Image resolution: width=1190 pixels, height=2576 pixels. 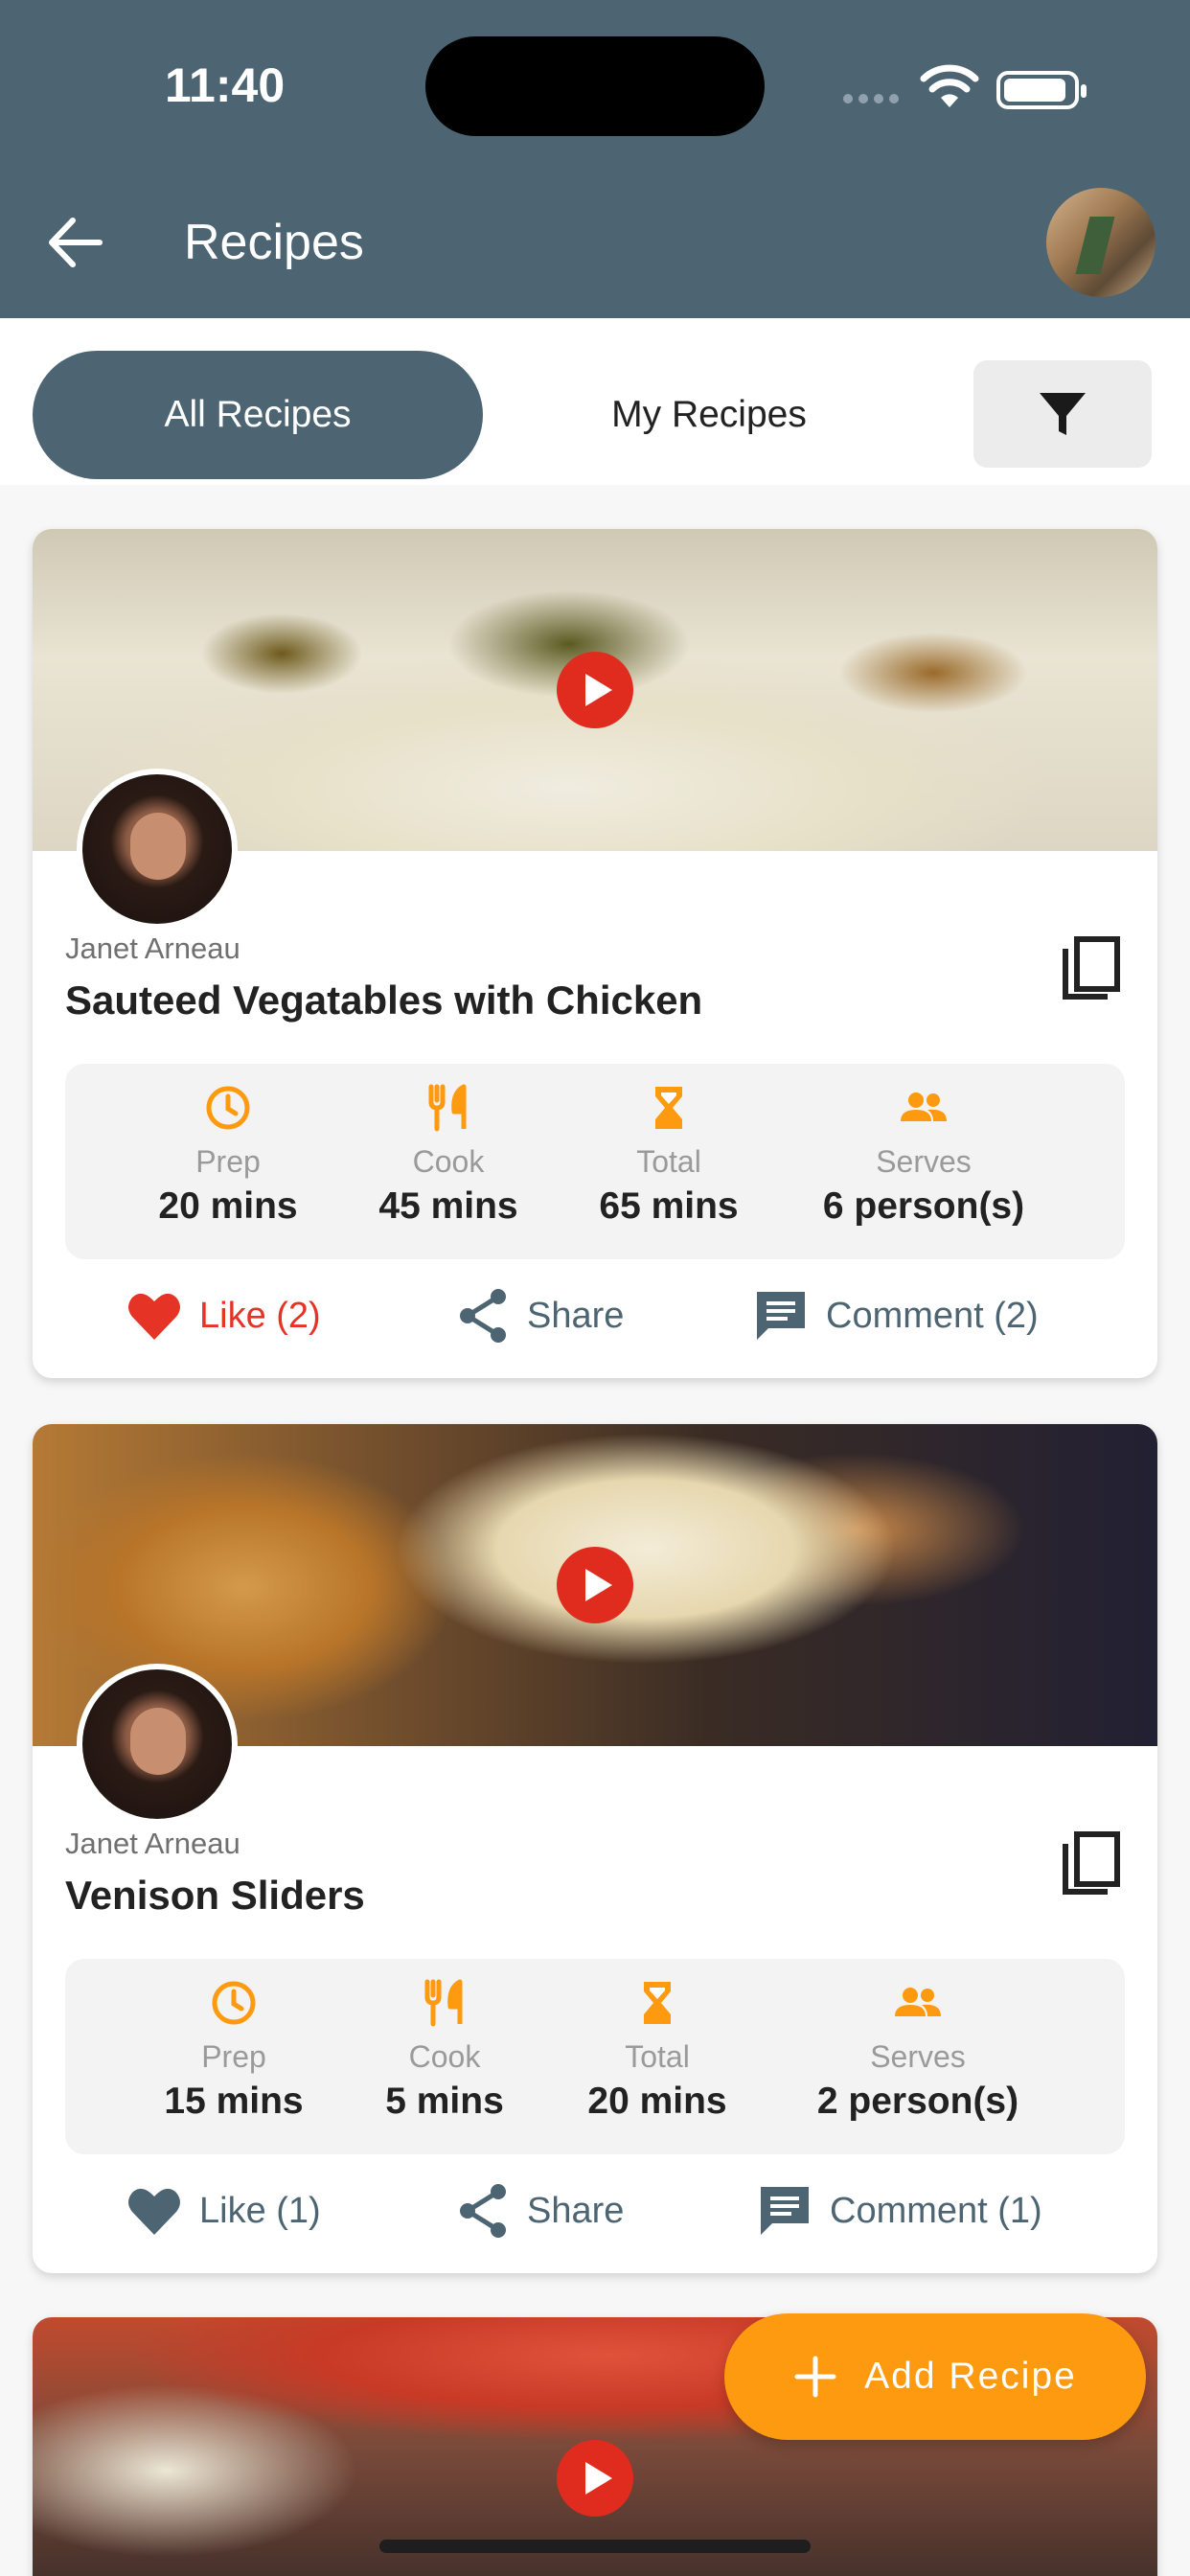 I want to click on stat-serves: Serves 2 person(s), so click(x=918, y=2050).